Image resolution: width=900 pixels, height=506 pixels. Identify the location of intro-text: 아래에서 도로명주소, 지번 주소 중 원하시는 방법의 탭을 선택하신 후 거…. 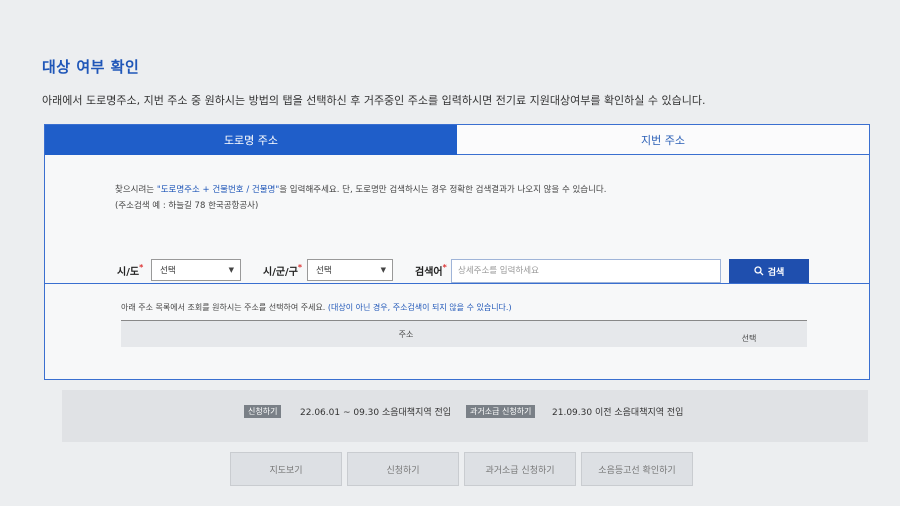
(374, 100).